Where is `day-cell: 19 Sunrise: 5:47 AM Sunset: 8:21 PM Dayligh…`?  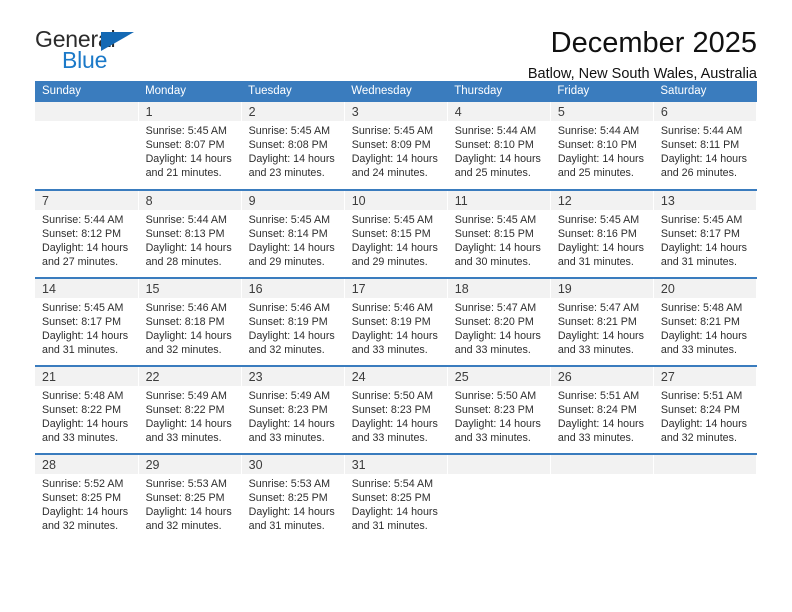 day-cell: 19 Sunrise: 5:47 AM Sunset: 8:21 PM Dayligh… is located at coordinates (601, 322).